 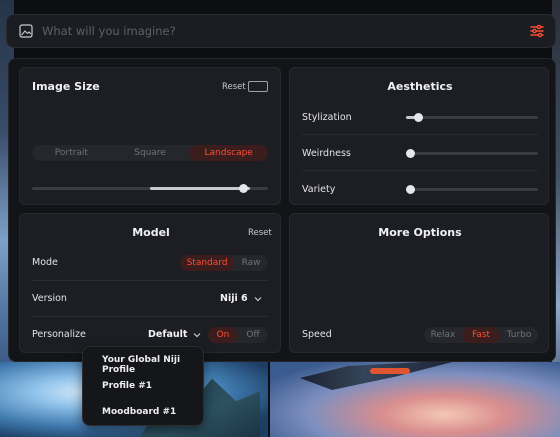 What do you see at coordinates (229, 153) in the screenshot?
I see `image-size-option-landscape: Landscape` at bounding box center [229, 153].